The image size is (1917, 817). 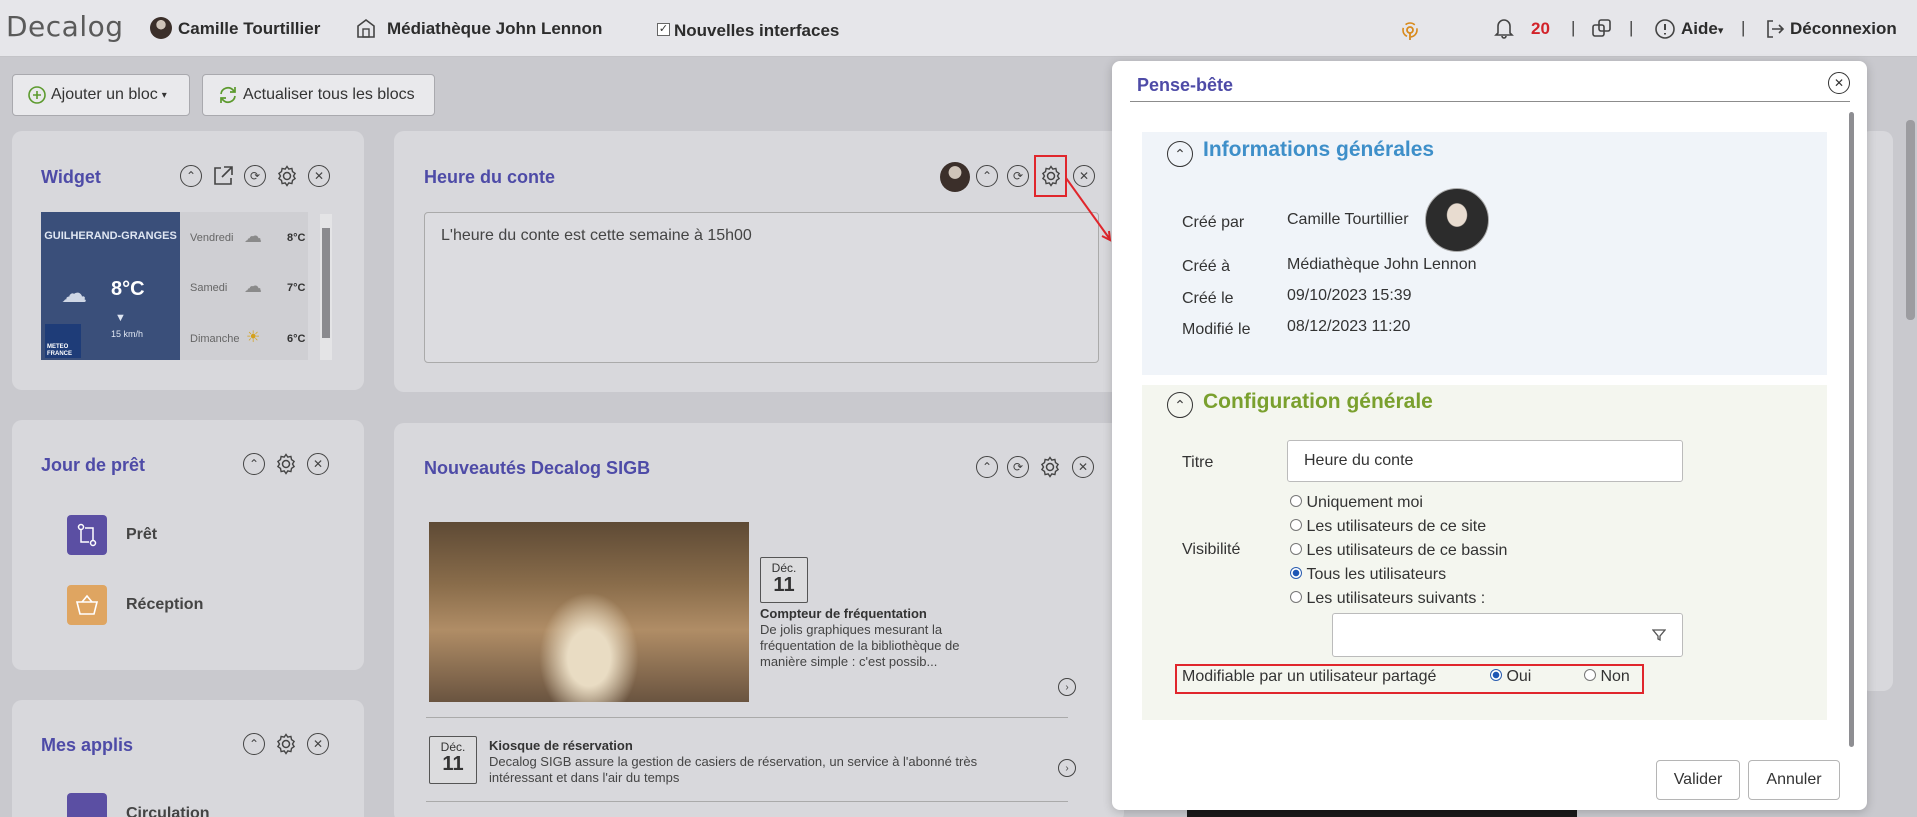 I want to click on broadcast-icon, so click(x=1410, y=30).